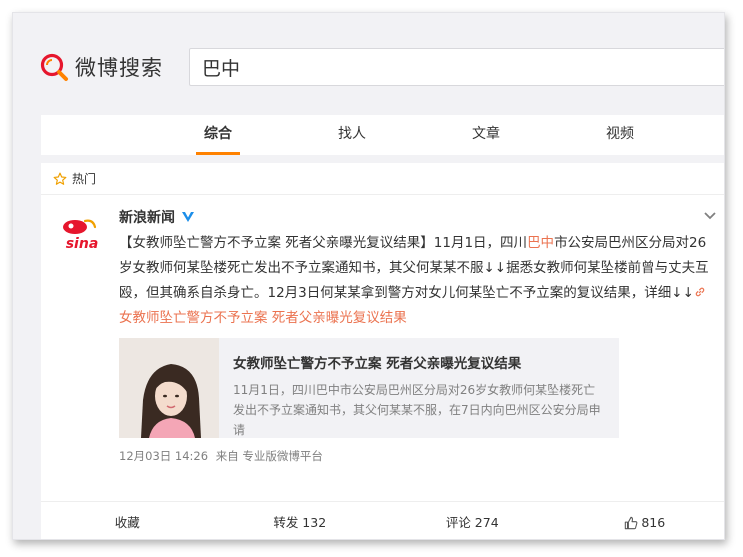 This screenshot has height=557, width=743. Describe the element at coordinates (486, 135) in the screenshot. I see `tab-articles: 文章` at that location.